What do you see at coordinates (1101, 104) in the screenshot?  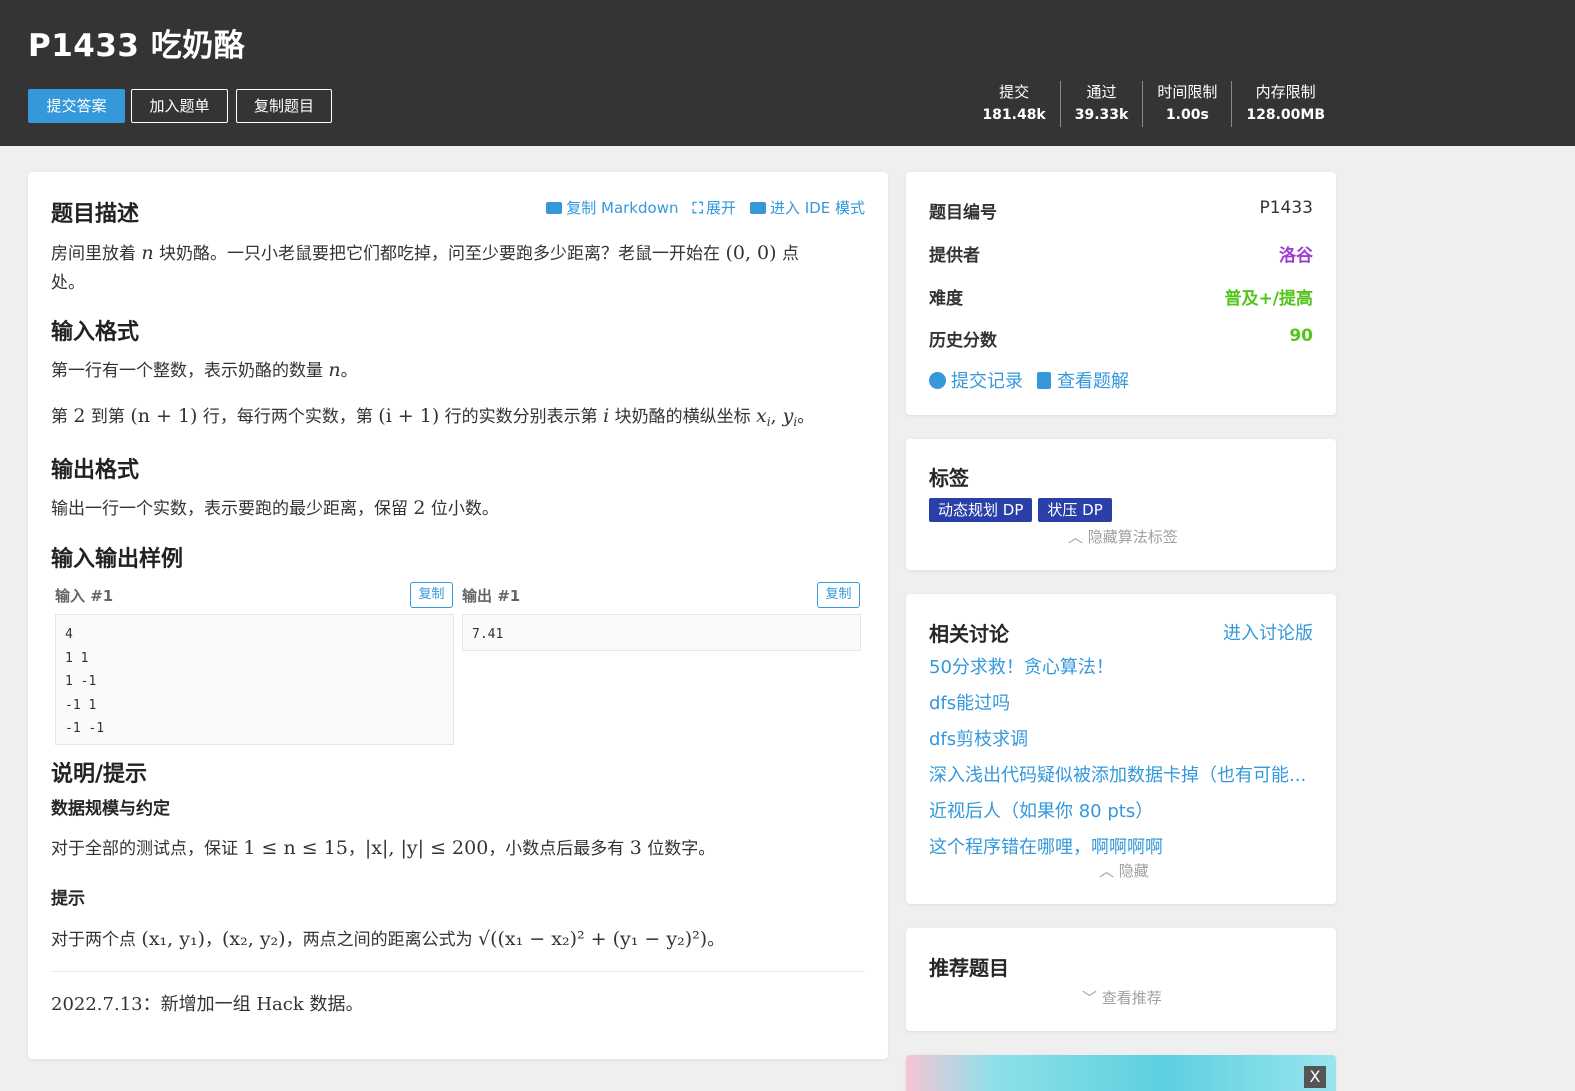 I see `stat-accepted: 通过 39.33k` at bounding box center [1101, 104].